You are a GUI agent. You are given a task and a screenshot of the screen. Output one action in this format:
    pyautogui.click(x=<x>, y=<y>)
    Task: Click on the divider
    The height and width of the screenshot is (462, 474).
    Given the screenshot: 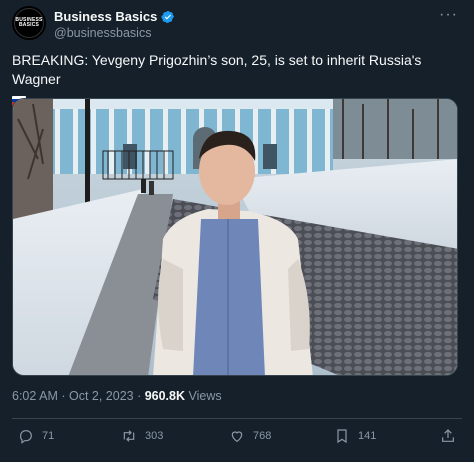 What is the action you would take?
    pyautogui.click(x=237, y=418)
    